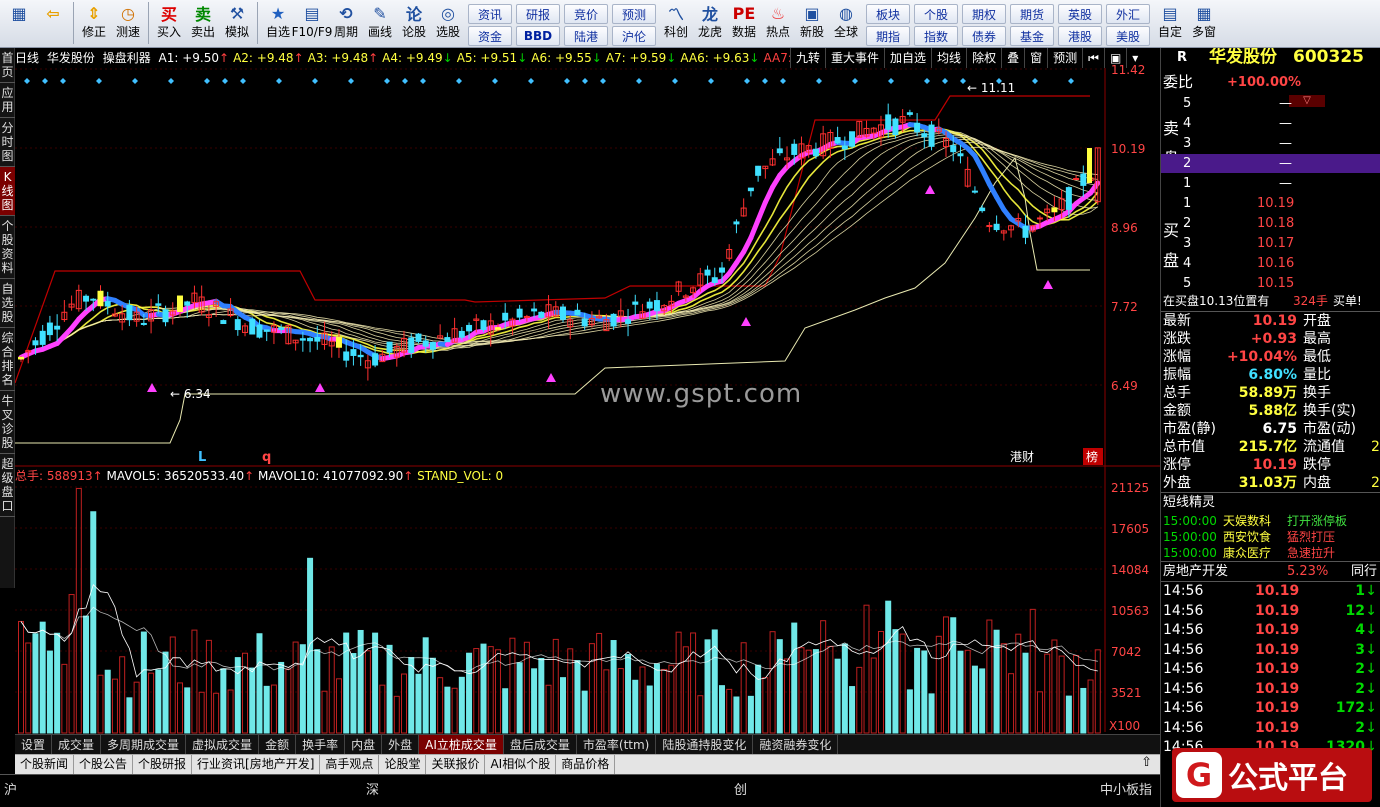 The height and width of the screenshot is (807, 1380). What do you see at coordinates (778, 24) in the screenshot?
I see `hot-button: ♨ 热点` at bounding box center [778, 24].